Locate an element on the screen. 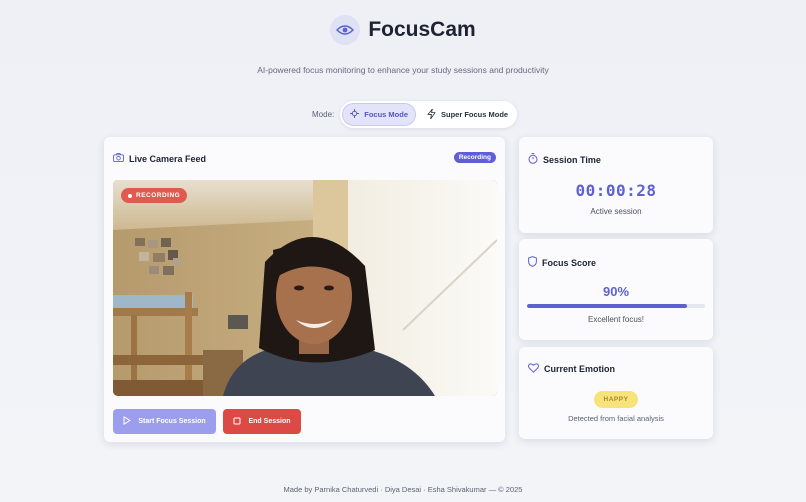 The image size is (806, 502). end-session-button: End Session is located at coordinates (262, 421).